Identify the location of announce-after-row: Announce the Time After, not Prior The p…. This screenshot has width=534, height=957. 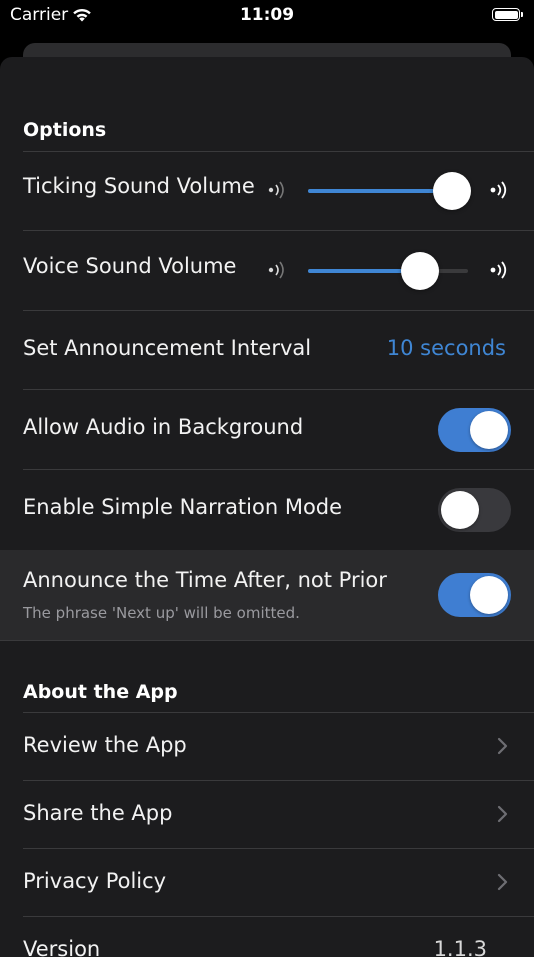
(267, 595).